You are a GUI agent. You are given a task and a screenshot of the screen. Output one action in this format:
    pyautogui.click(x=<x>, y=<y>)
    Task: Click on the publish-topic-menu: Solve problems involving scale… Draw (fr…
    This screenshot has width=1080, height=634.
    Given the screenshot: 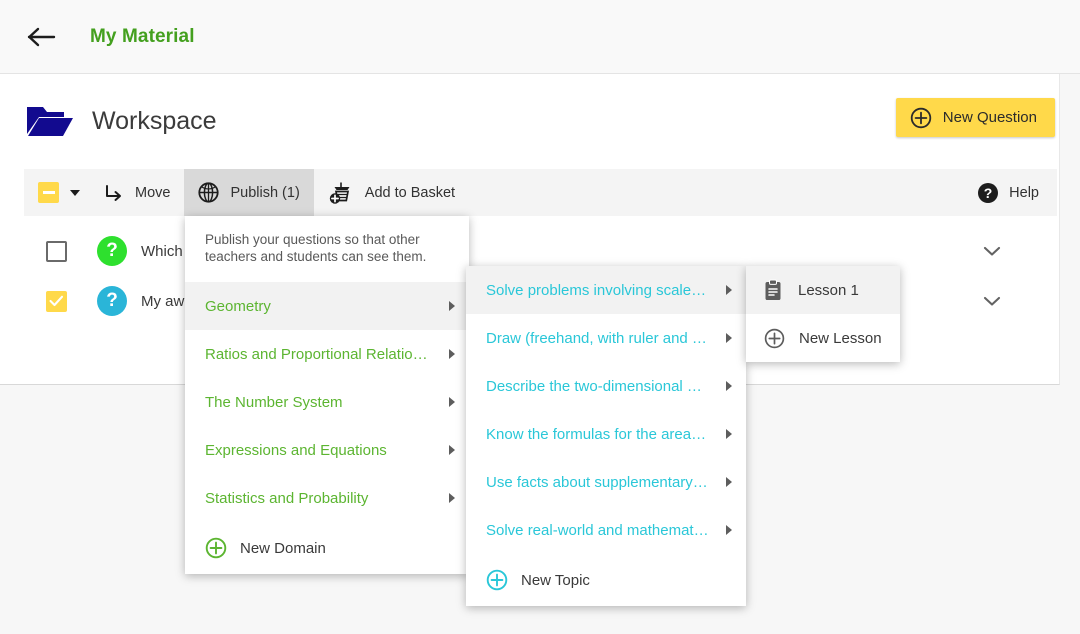 What is the action you would take?
    pyautogui.click(x=606, y=436)
    